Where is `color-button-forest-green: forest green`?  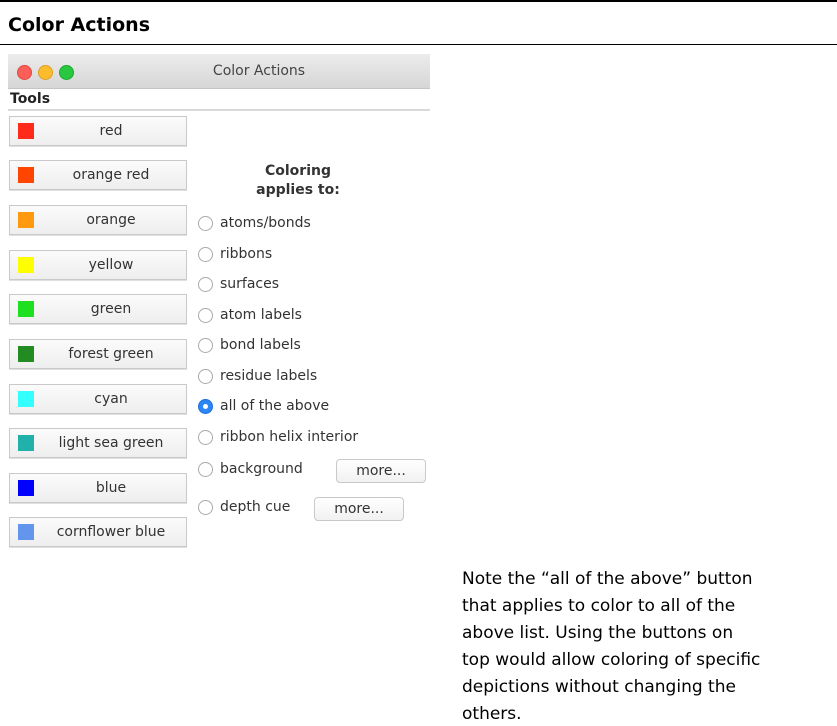
color-button-forest-green: forest green is located at coordinates (98, 354).